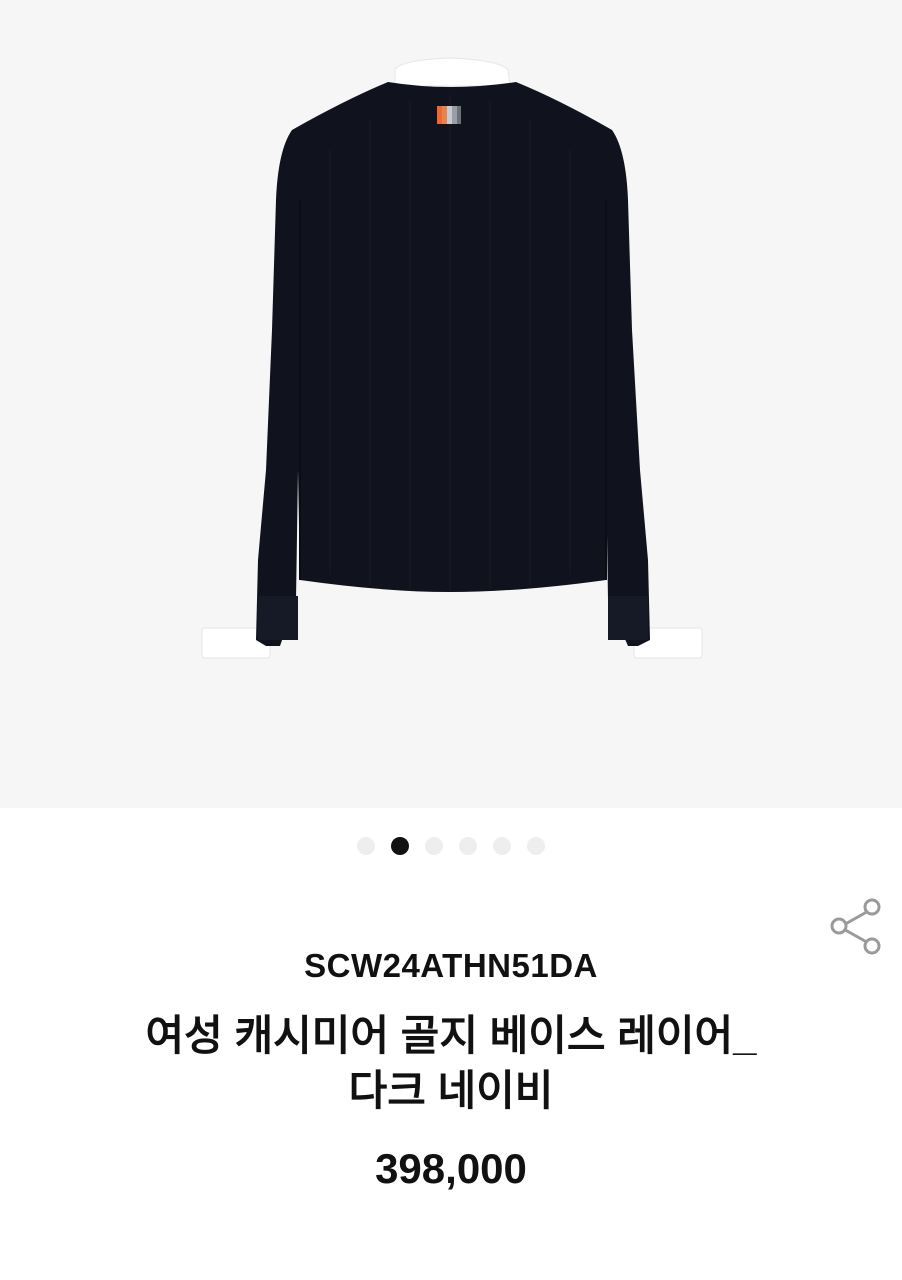  Describe the element at coordinates (451, 1063) in the screenshot. I see `product-name: 여성 캐시미어 골지 베이스 레이어_ 다크 네이비` at that location.